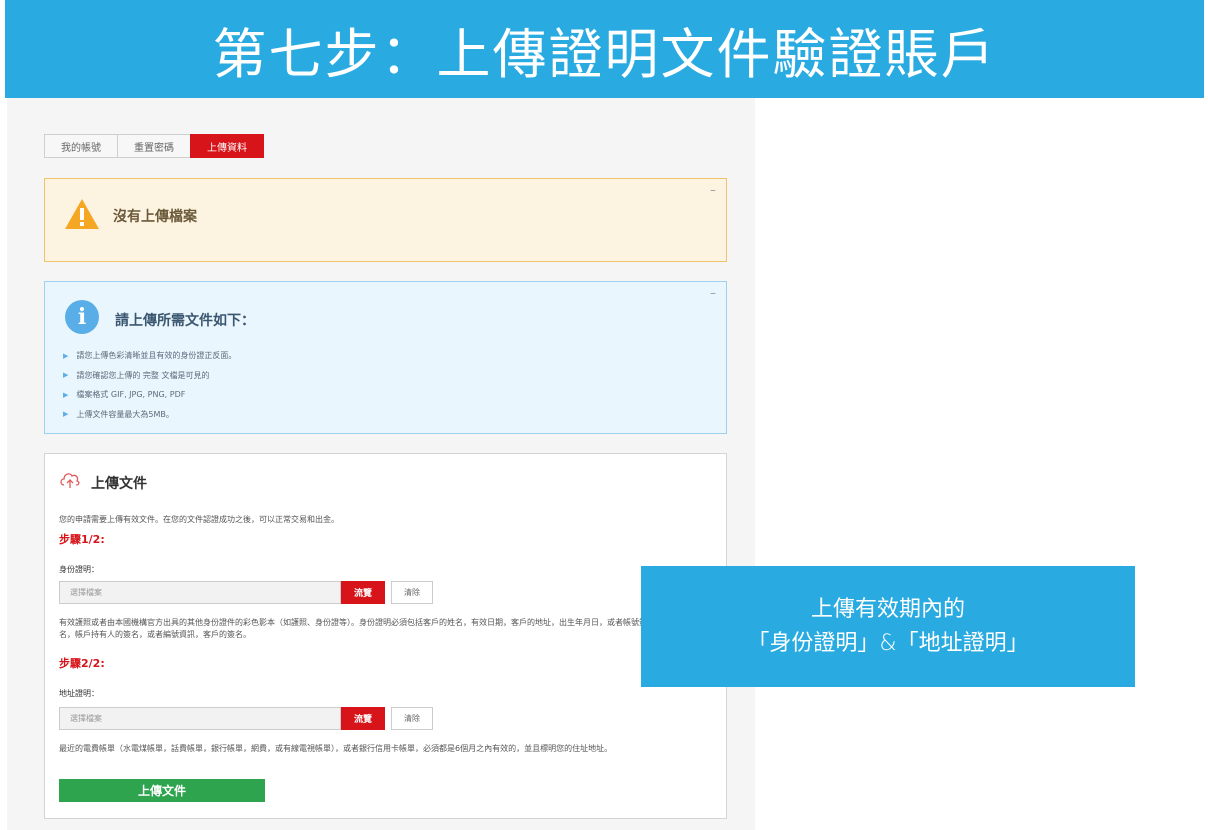 The width and height of the screenshot is (1208, 830). I want to click on collapse-info-button: –, so click(713, 293).